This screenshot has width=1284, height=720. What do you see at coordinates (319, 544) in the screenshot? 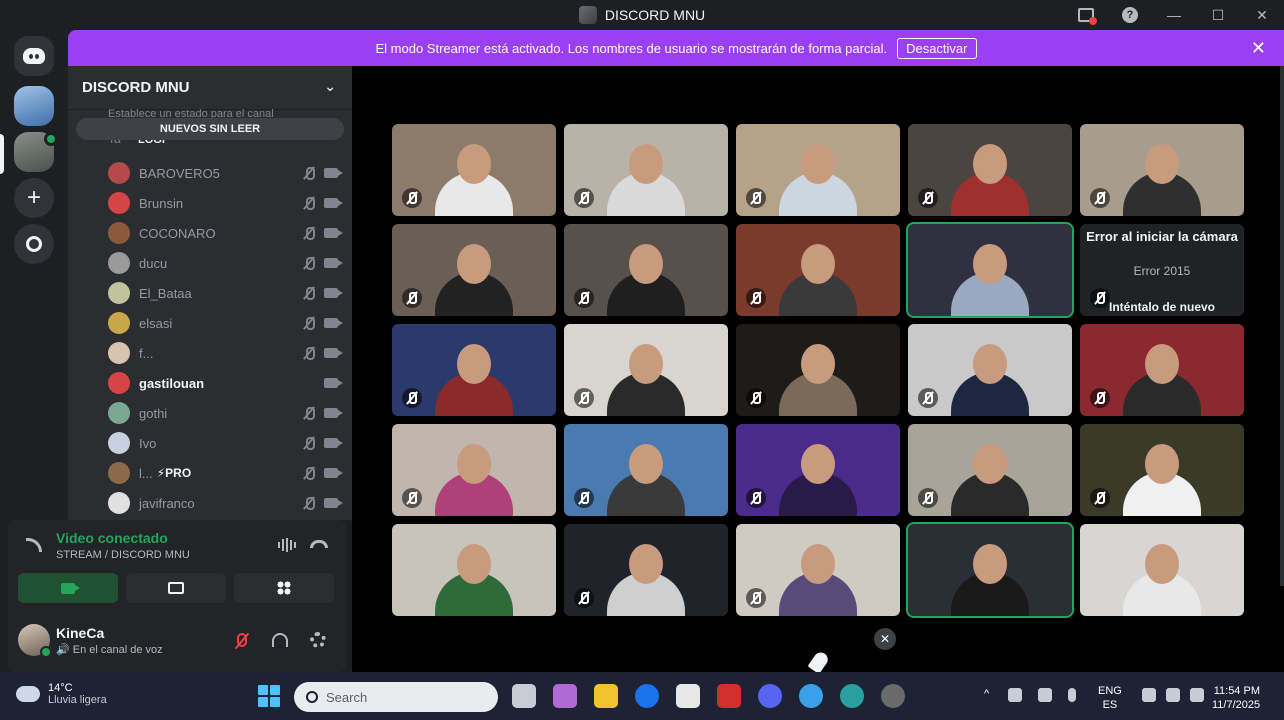
I see `disconnect-icon` at bounding box center [319, 544].